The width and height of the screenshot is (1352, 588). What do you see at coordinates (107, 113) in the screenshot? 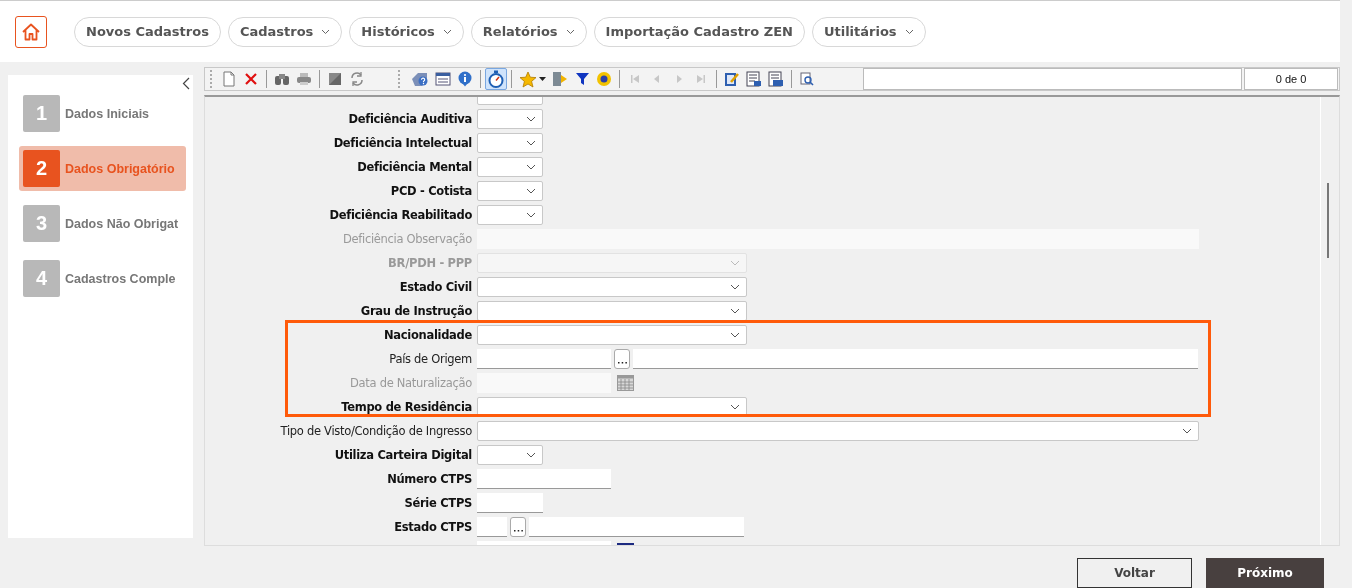
I see `step-label: Dados Iniciais` at bounding box center [107, 113].